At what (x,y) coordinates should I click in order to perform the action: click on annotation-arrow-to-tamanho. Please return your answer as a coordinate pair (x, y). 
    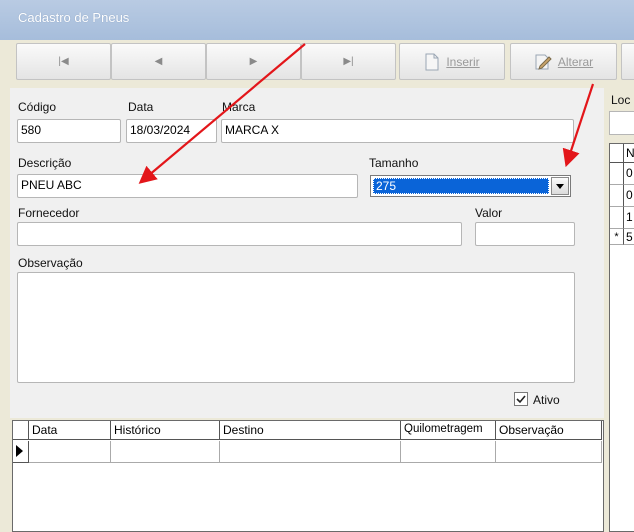
    Looking at the image, I should click on (578, 125).